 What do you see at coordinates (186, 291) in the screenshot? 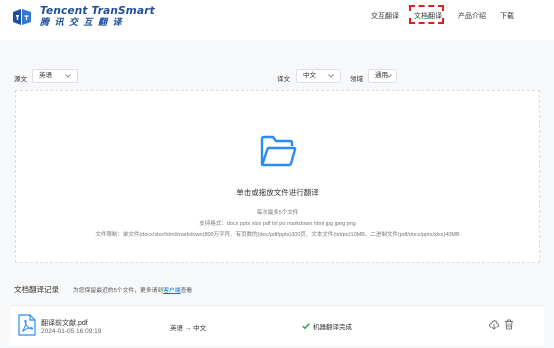
I see `records-note-suffix: 查看` at bounding box center [186, 291].